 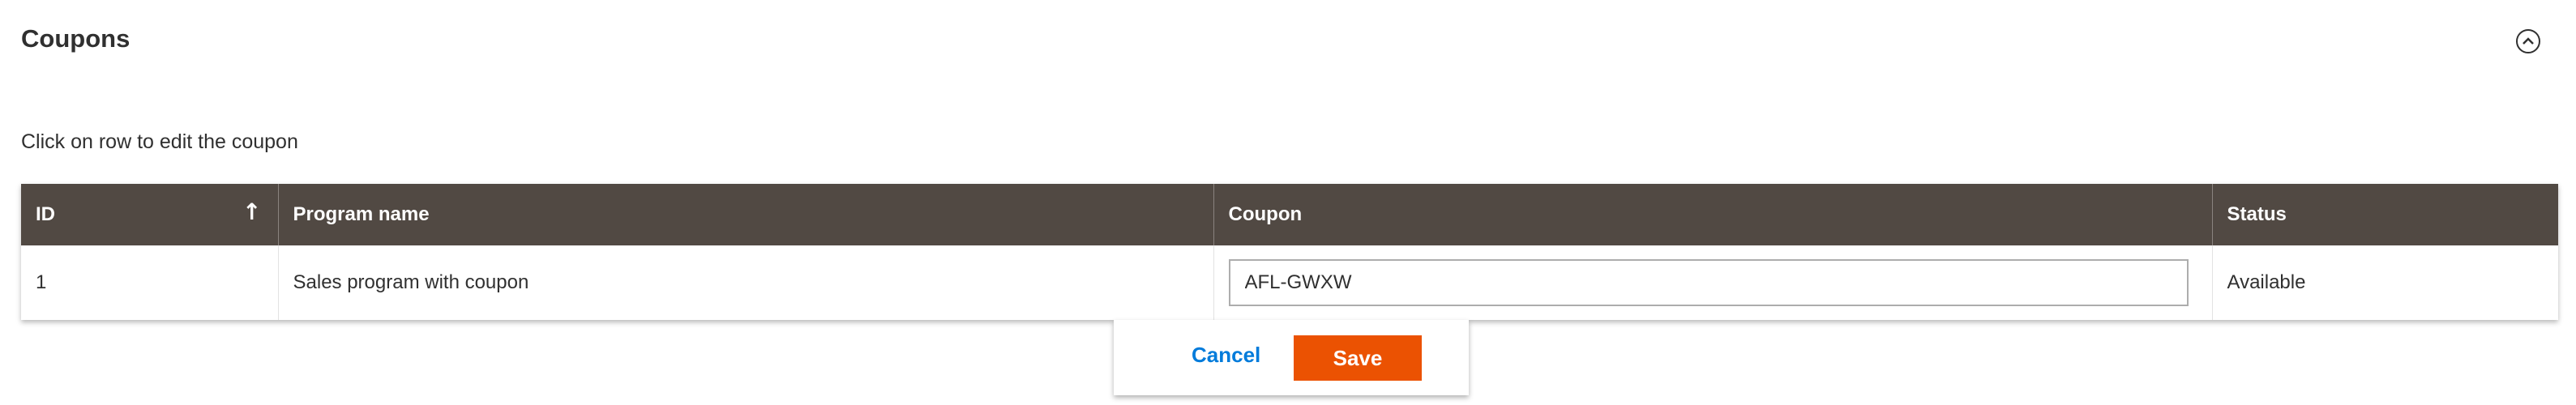 I want to click on column-header-coupon-label: Coupon, so click(x=1265, y=214).